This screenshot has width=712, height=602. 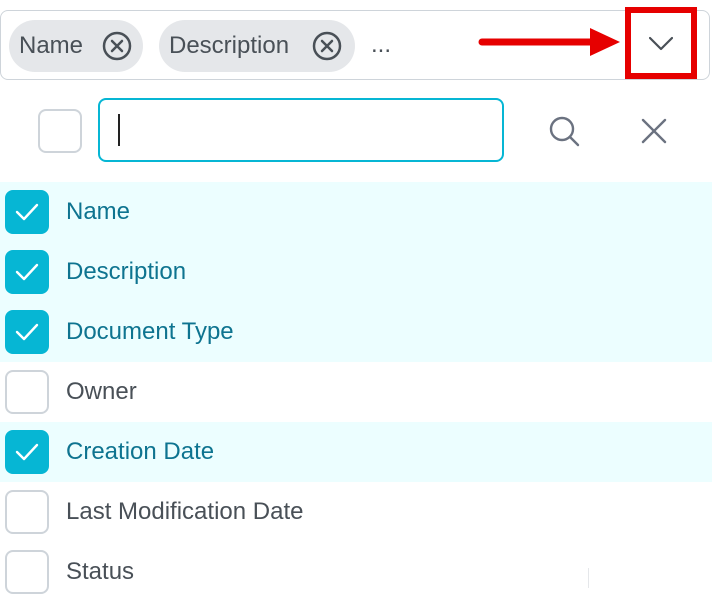 What do you see at coordinates (356, 452) in the screenshot?
I see `option-item: Creation Date` at bounding box center [356, 452].